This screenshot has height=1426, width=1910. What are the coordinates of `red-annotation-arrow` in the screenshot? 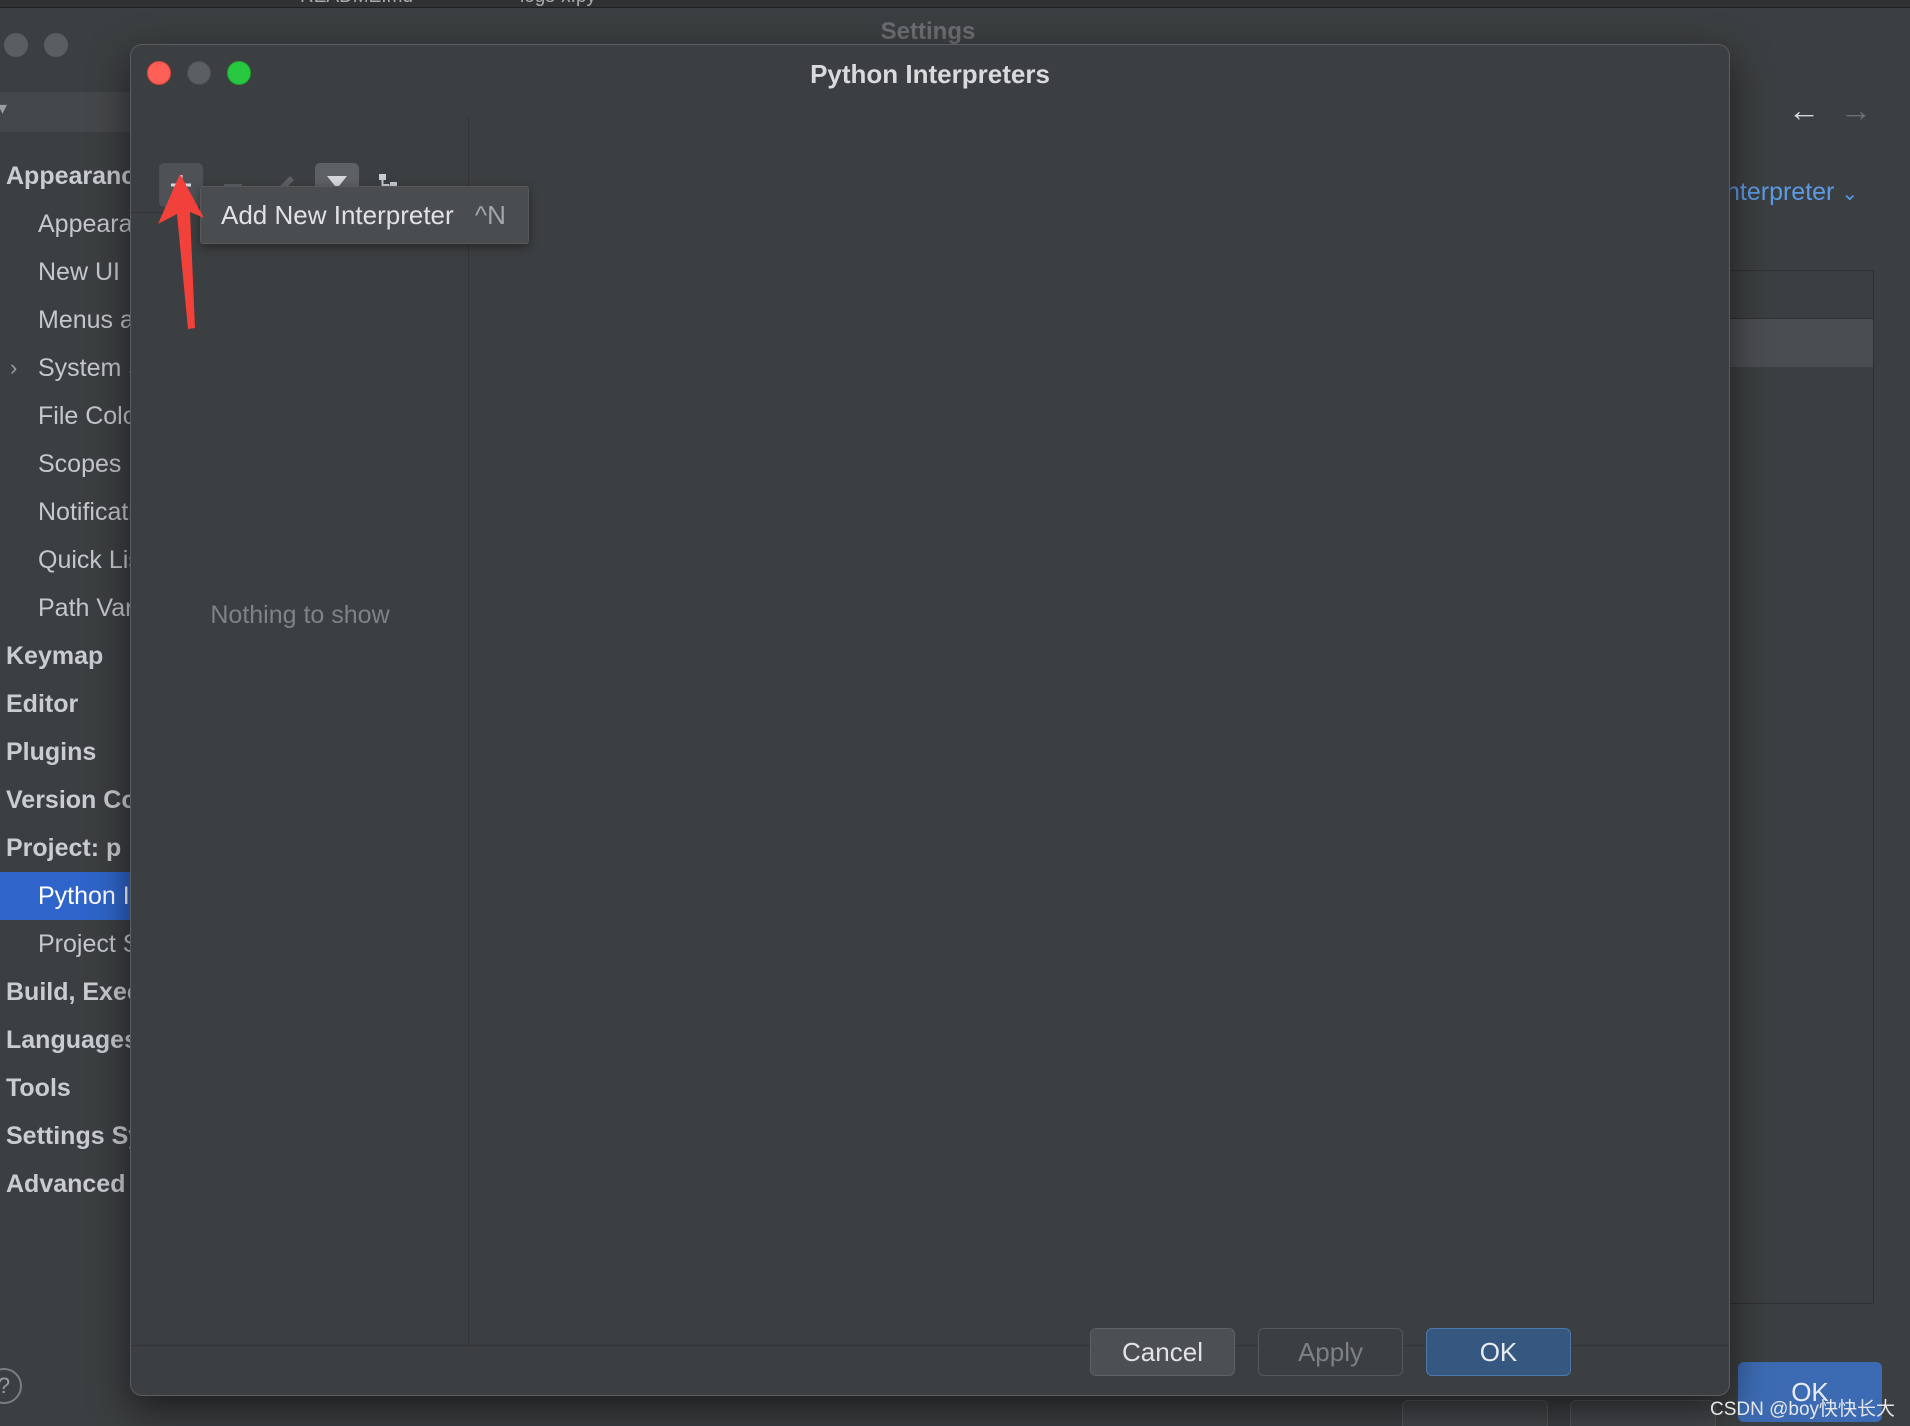 It's located at (181, 251).